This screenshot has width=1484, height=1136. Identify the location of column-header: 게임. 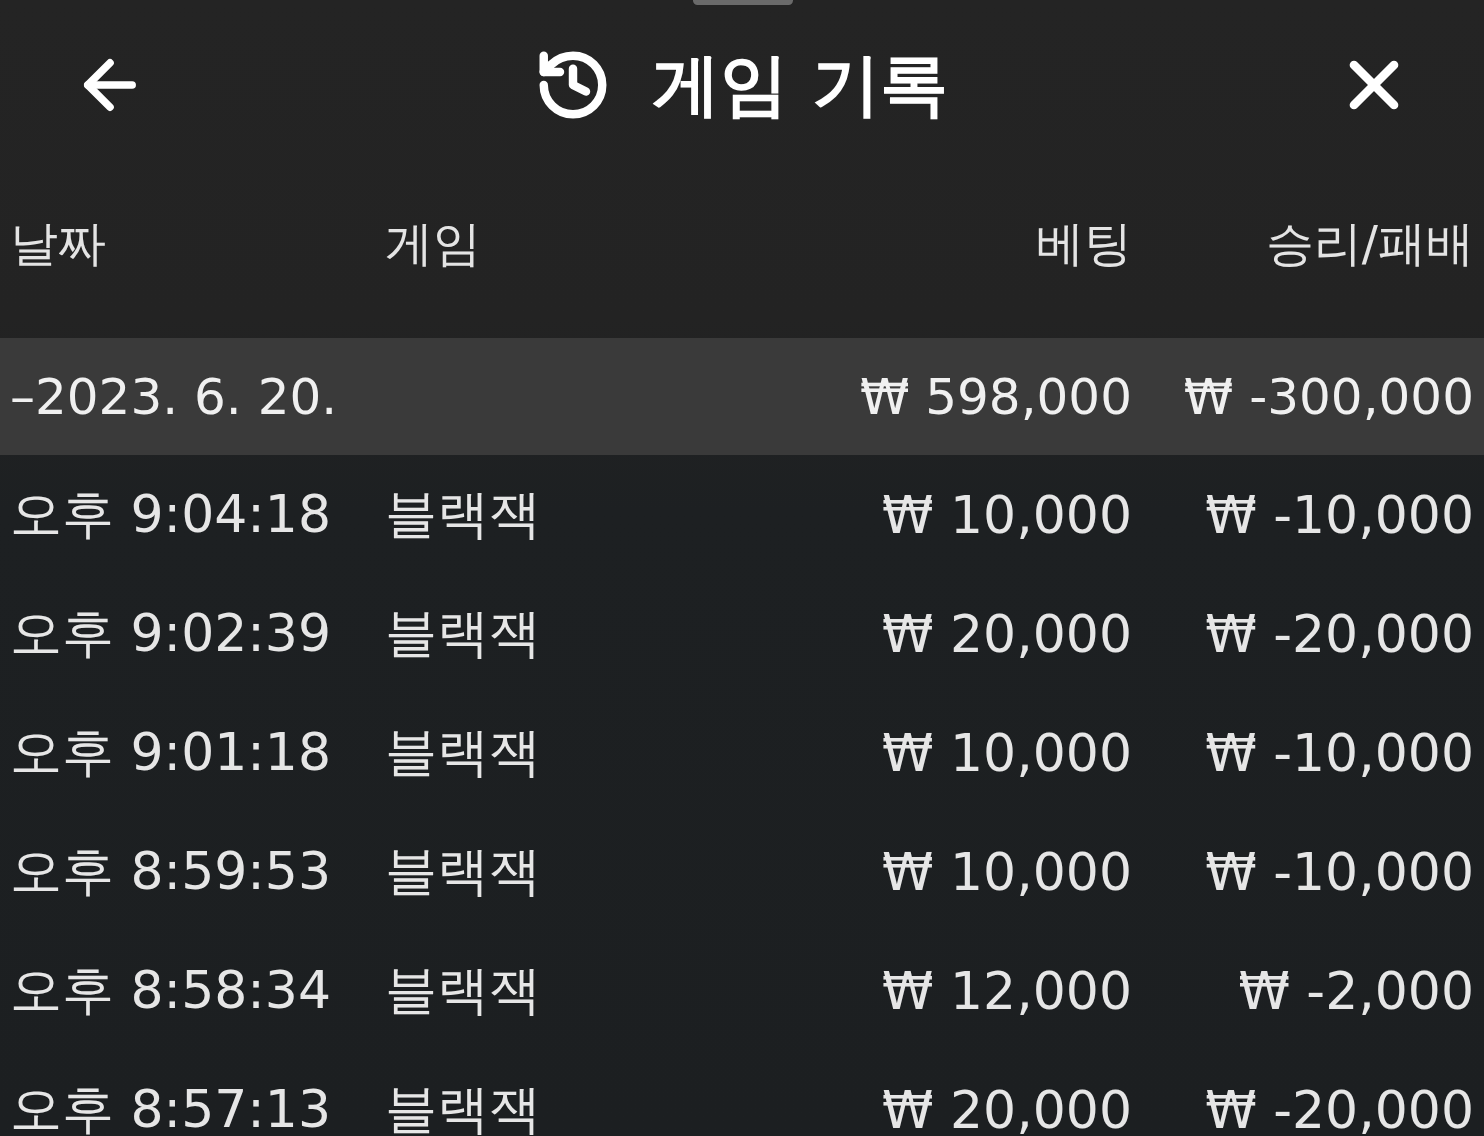
(433, 243).